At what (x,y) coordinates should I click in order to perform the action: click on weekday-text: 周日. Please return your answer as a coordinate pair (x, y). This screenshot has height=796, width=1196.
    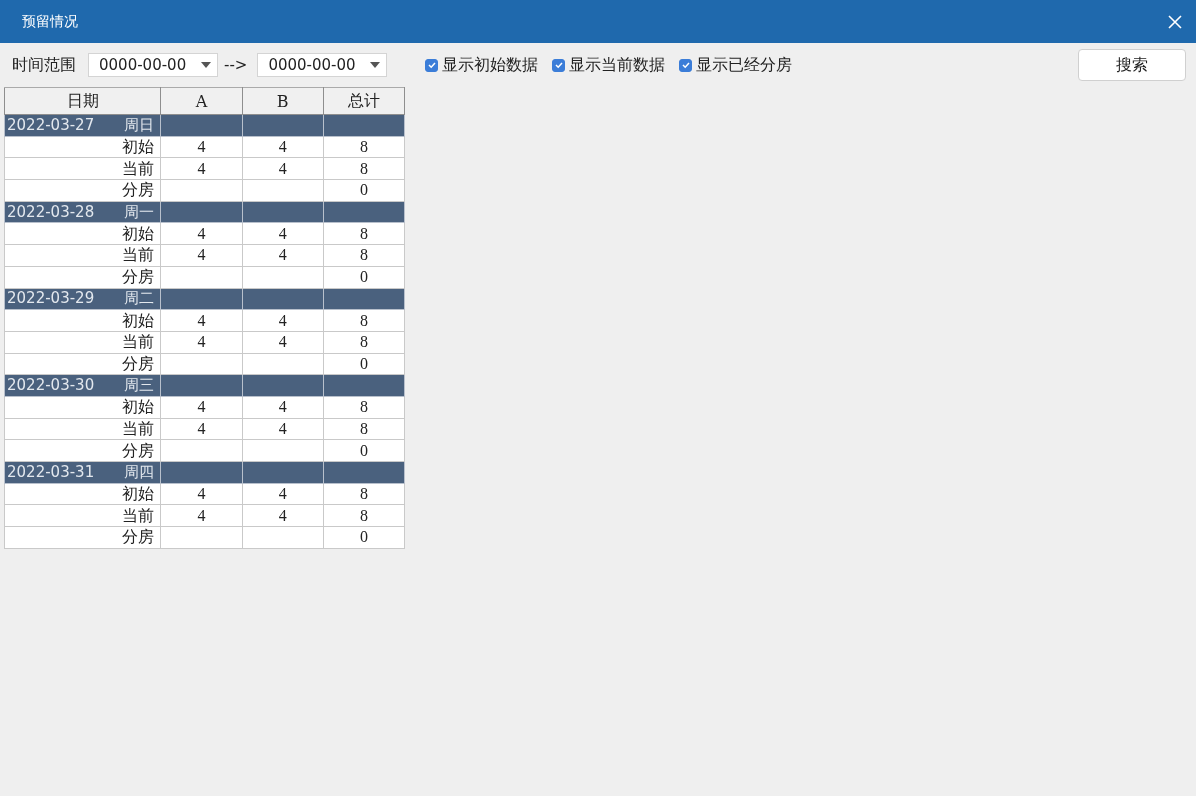
    Looking at the image, I should click on (139, 125).